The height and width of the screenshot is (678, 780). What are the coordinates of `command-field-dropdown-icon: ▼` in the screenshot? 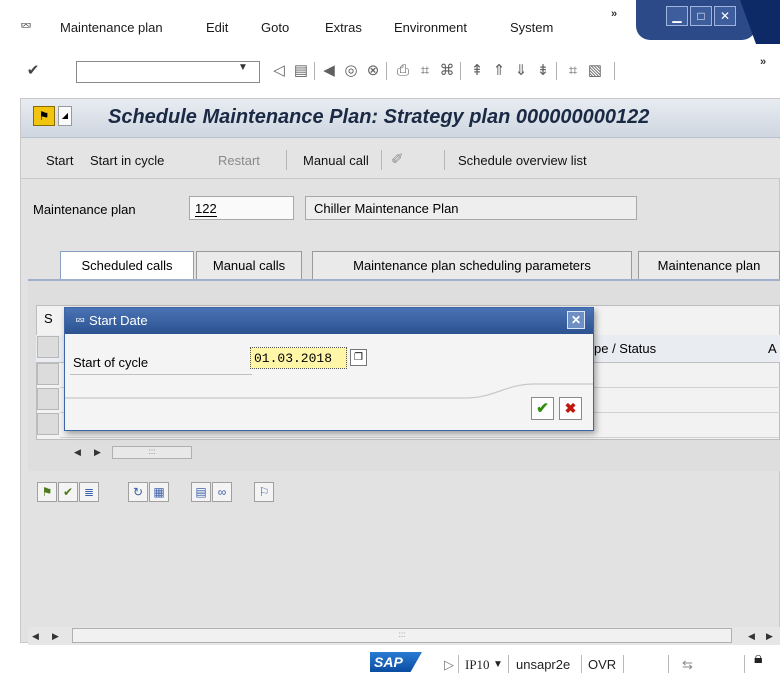 It's located at (243, 67).